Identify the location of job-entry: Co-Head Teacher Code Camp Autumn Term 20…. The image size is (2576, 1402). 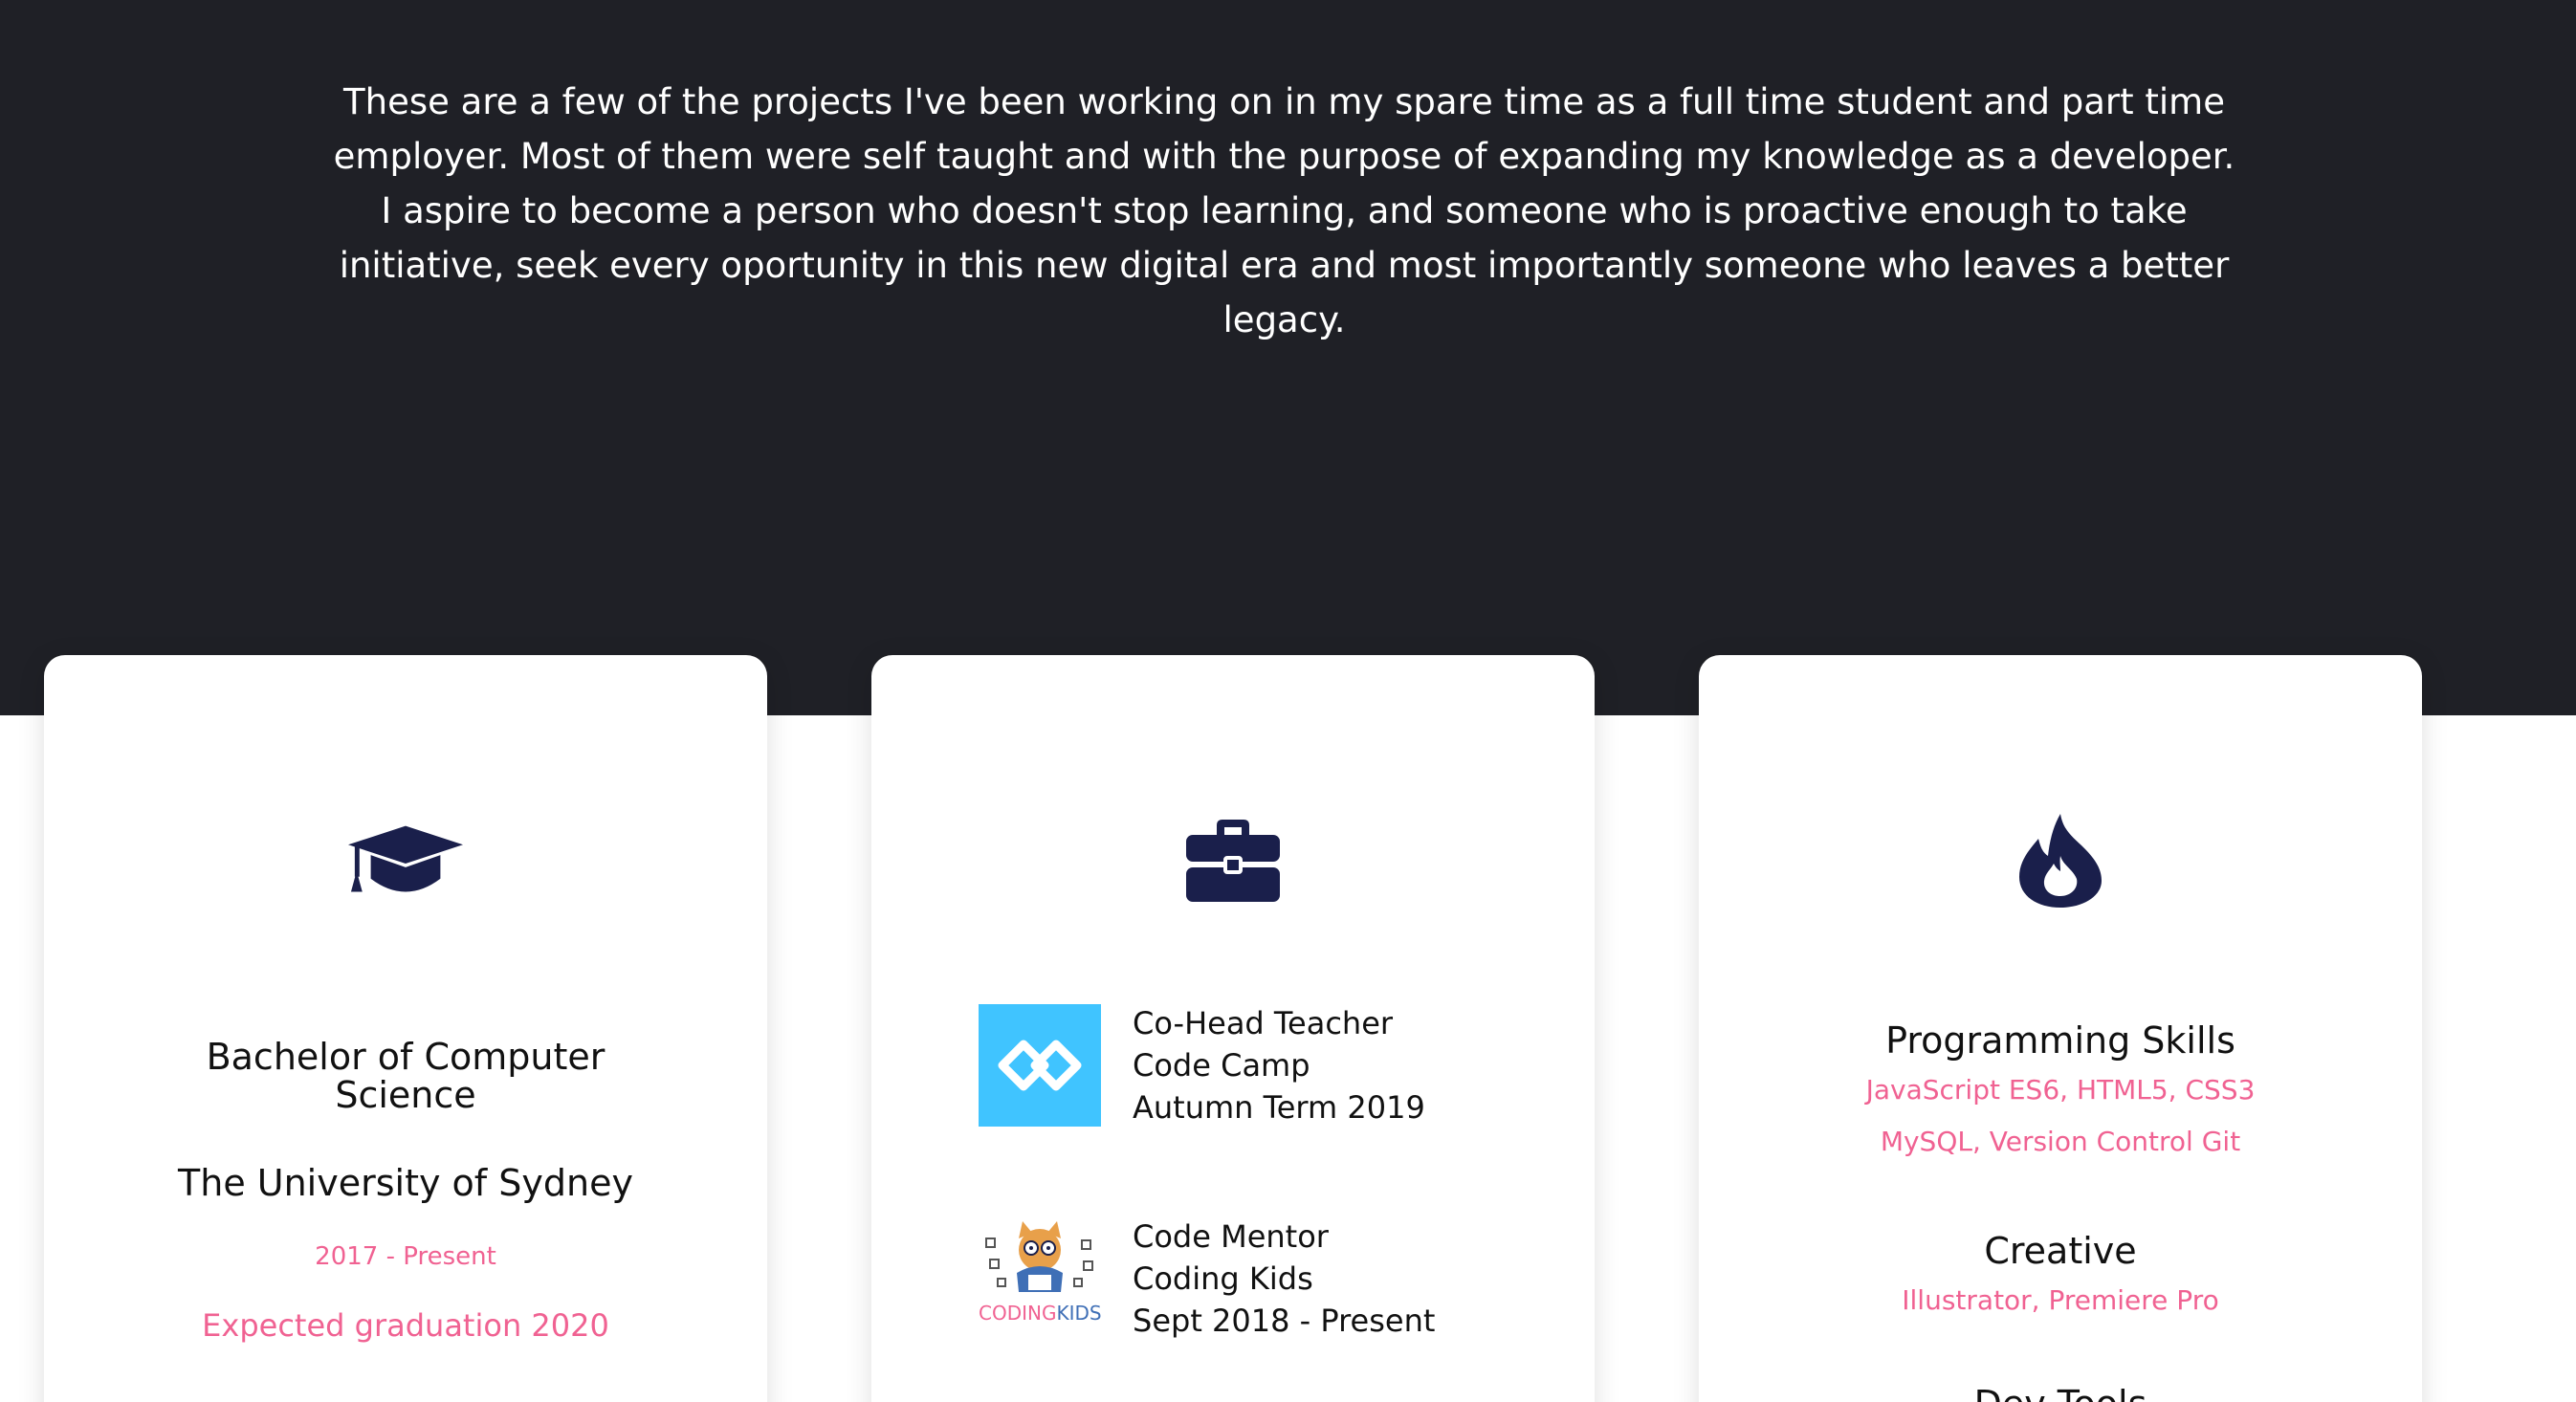
(1265, 1066).